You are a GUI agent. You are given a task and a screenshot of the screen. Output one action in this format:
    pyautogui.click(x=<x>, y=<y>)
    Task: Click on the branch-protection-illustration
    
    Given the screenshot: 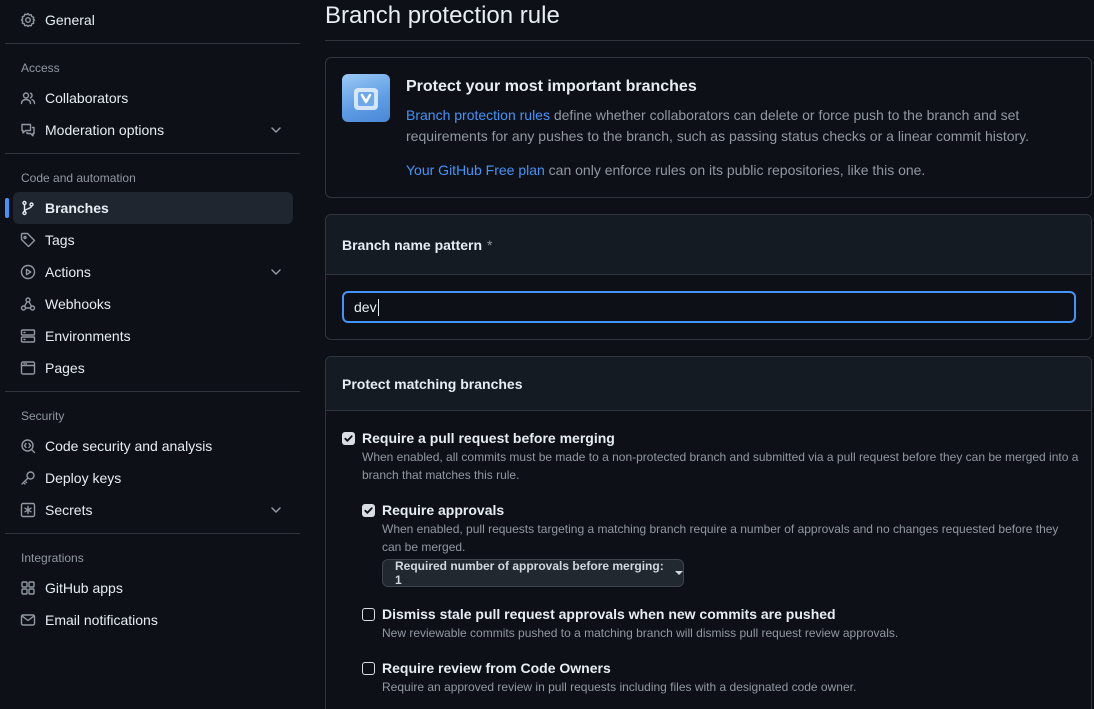 What is the action you would take?
    pyautogui.click(x=366, y=98)
    